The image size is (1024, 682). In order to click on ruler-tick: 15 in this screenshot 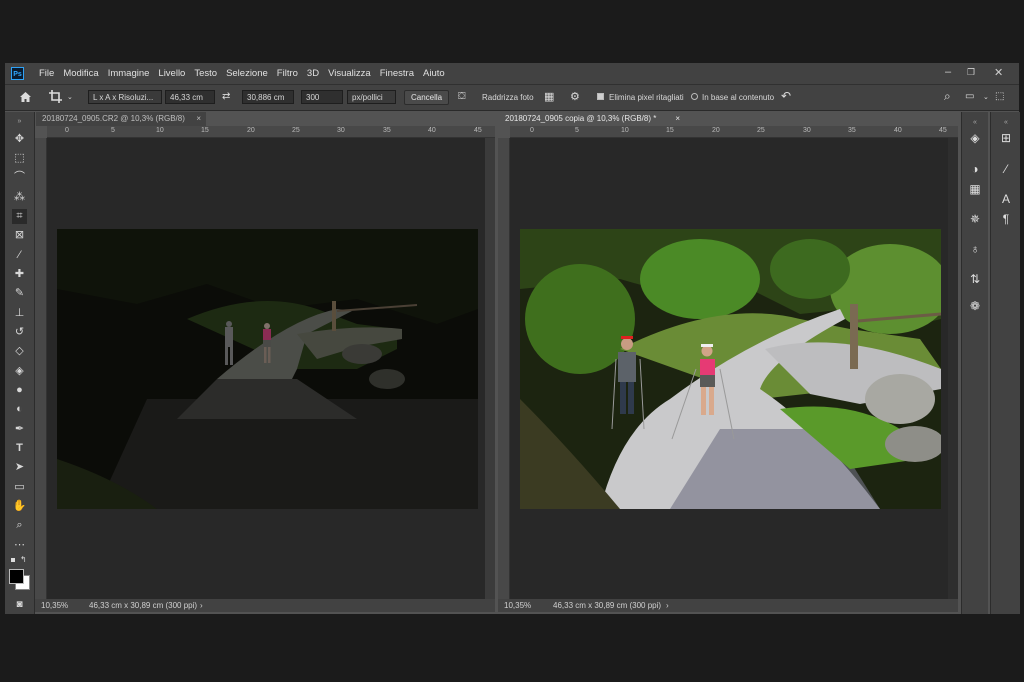, I will do `click(205, 130)`.